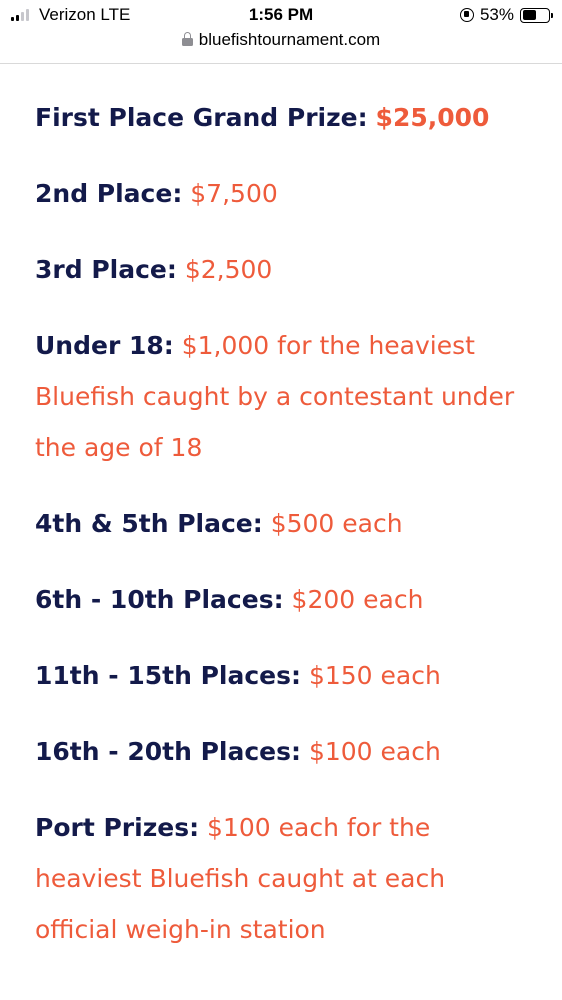  What do you see at coordinates (106, 269) in the screenshot?
I see `prize-label: 3rd Place:` at bounding box center [106, 269].